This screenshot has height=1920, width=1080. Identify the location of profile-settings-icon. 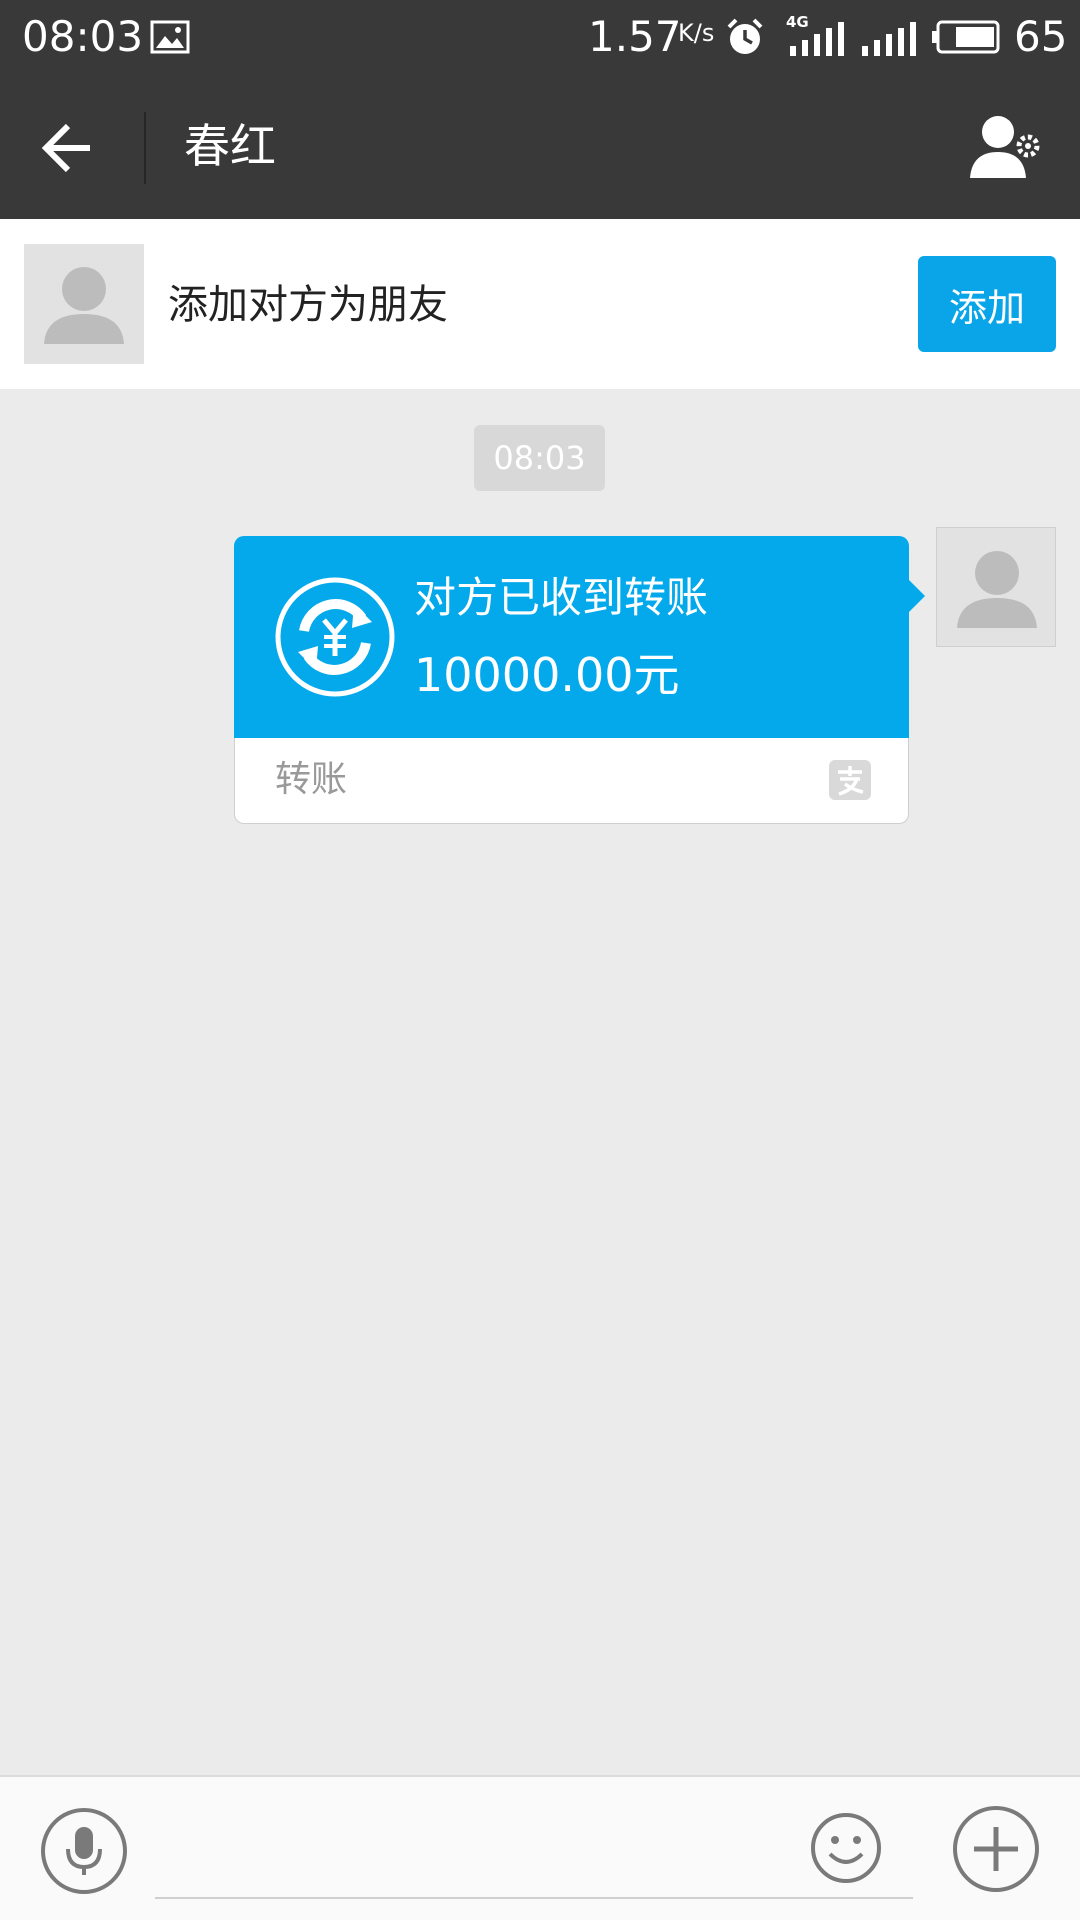
(1008, 148).